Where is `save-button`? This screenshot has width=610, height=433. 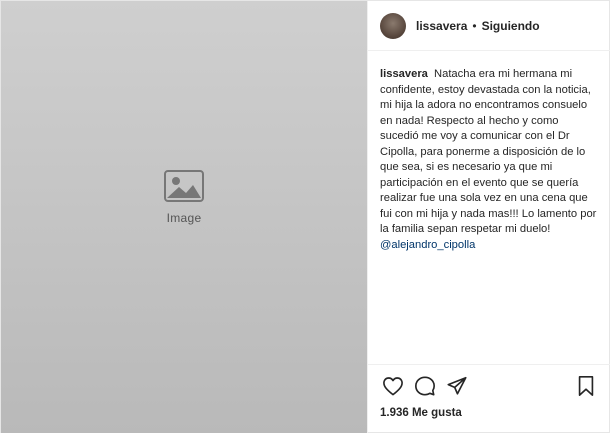
save-button is located at coordinates (586, 386).